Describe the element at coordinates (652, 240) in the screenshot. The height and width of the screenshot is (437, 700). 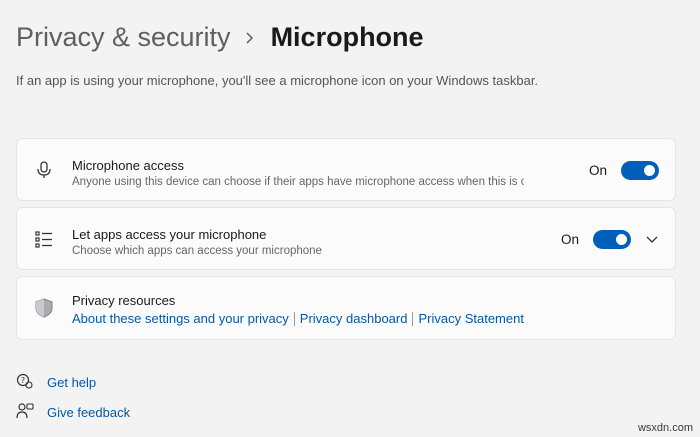
I see `chevron-down-icon` at that location.